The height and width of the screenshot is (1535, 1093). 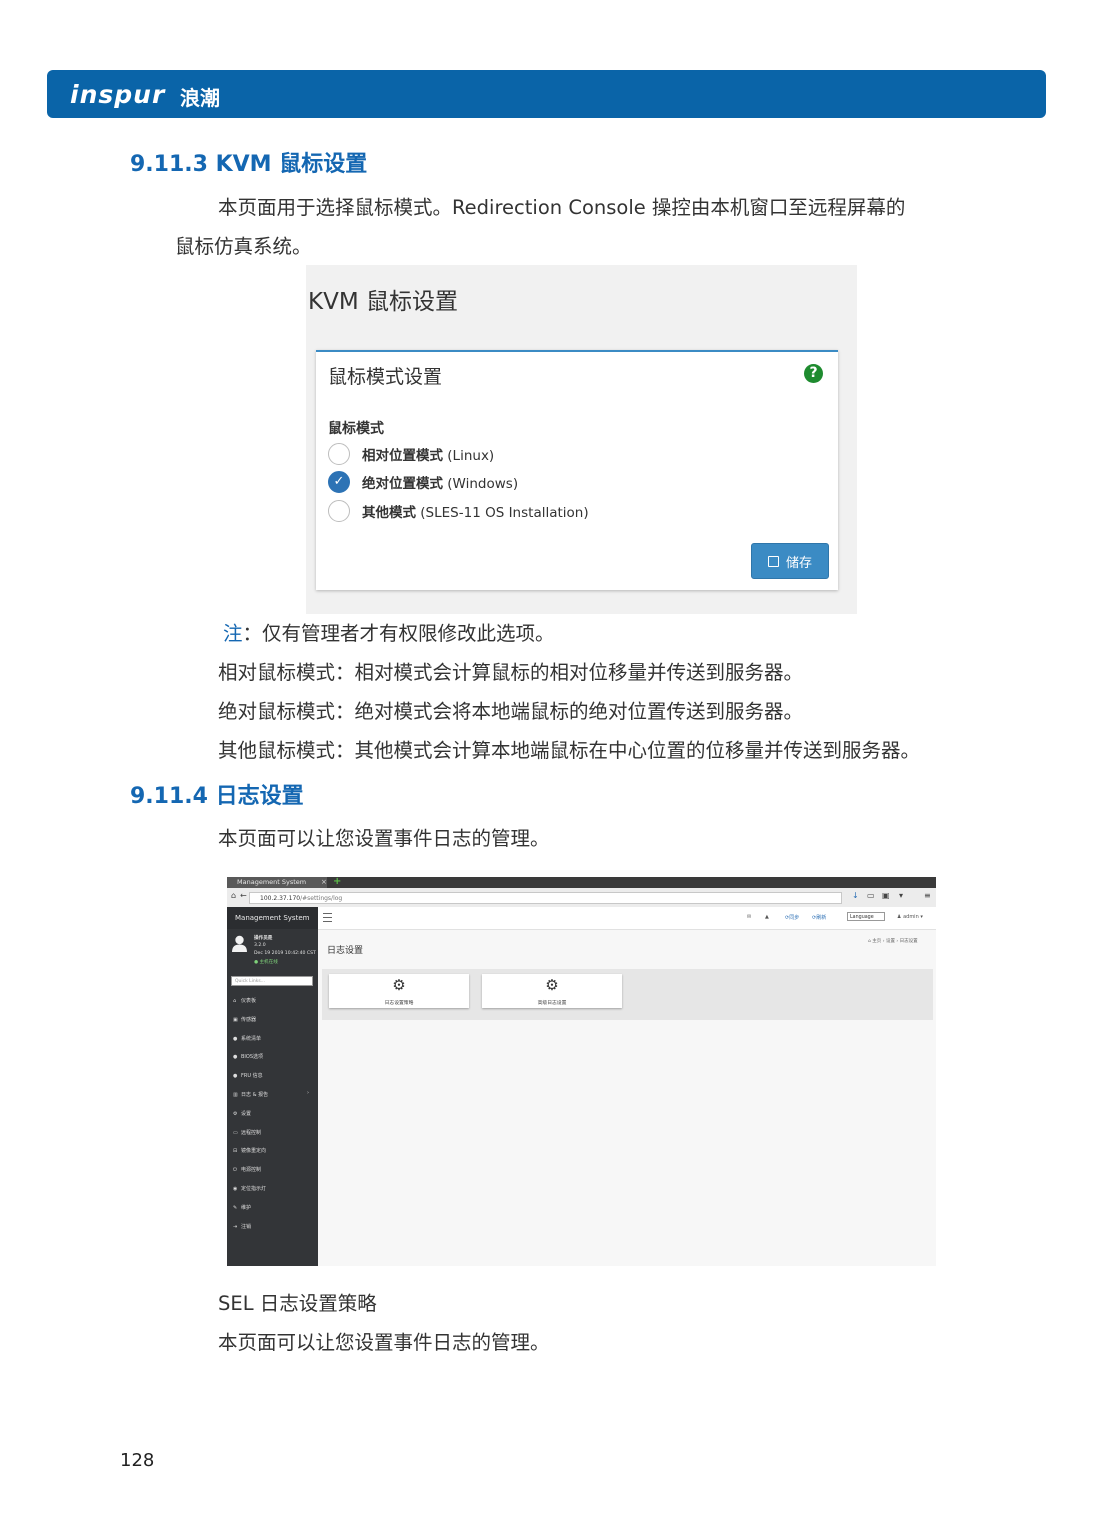 I want to click on tile-label: 高级日志设置, so click(x=552, y=1003).